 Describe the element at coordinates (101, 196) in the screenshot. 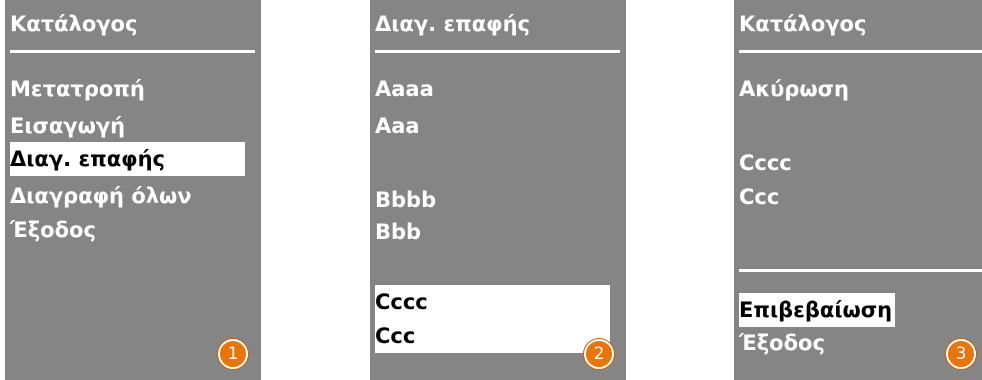

I see `menu-item-delete-all: Διαγραφή όλων` at that location.